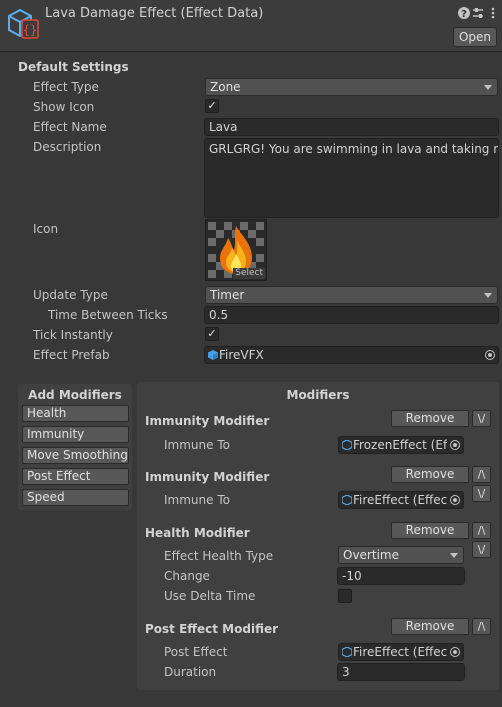 Image resolution: width=502 pixels, height=707 pixels. Describe the element at coordinates (351, 87) in the screenshot. I see `effect-type-dropdown: Zone` at that location.